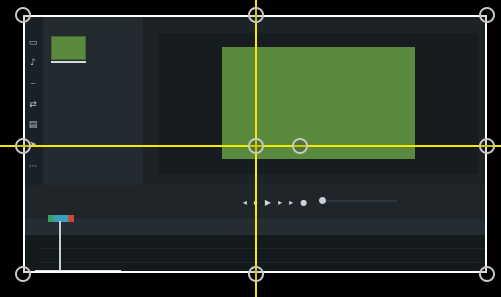 The height and width of the screenshot is (297, 501). I want to click on skip-back-icon: ◂, so click(245, 202).